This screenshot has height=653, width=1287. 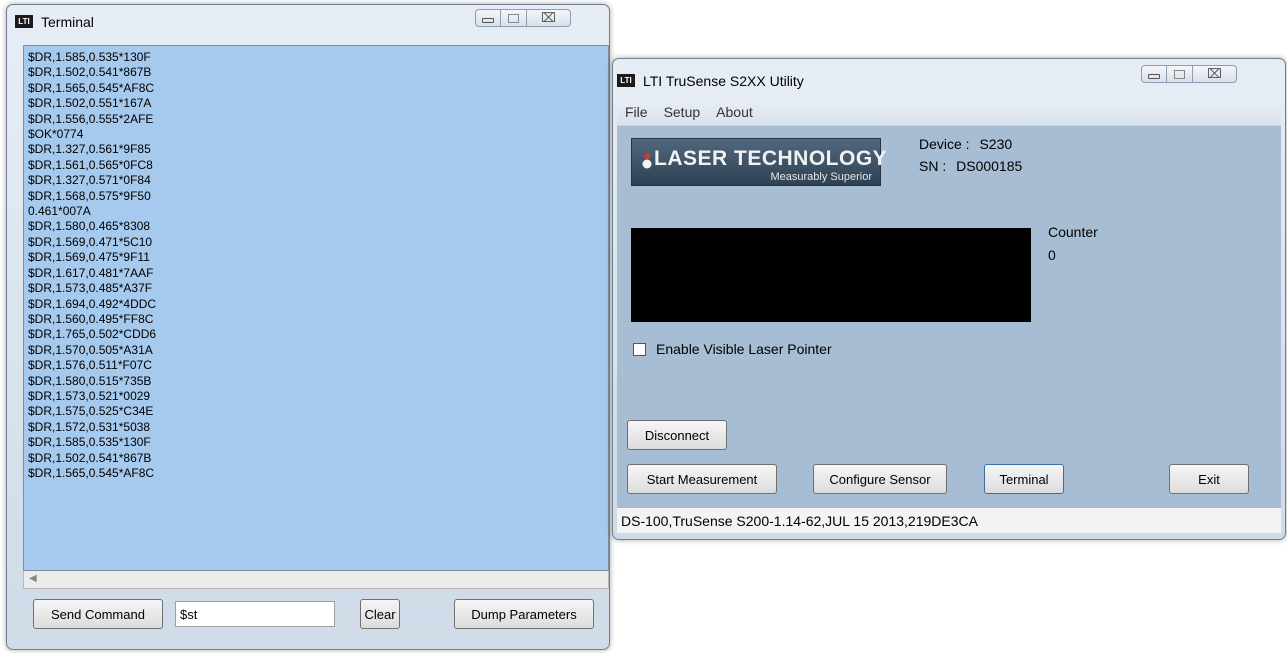 What do you see at coordinates (821, 177) in the screenshot?
I see `logo-tagline: Measurably Superior` at bounding box center [821, 177].